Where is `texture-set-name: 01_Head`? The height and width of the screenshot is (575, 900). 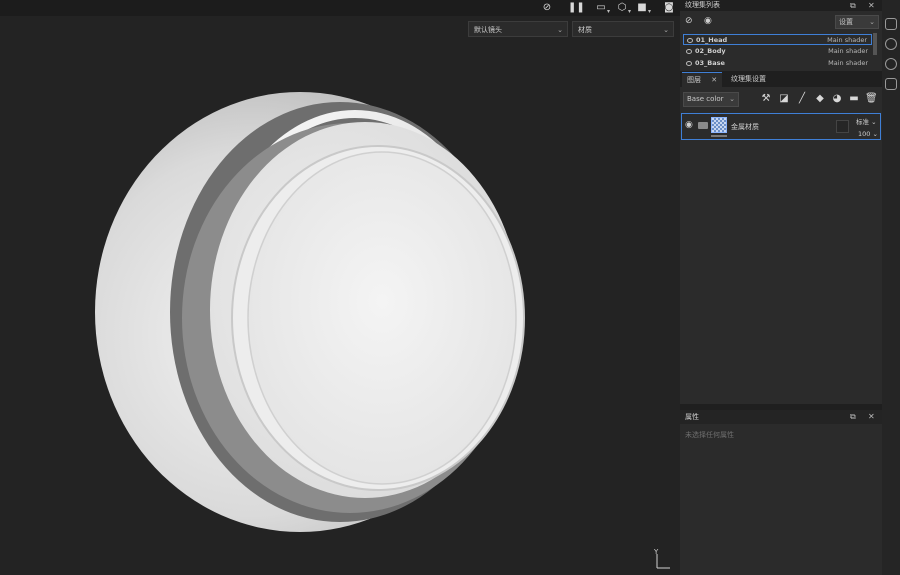
texture-set-name: 01_Head is located at coordinates (712, 40).